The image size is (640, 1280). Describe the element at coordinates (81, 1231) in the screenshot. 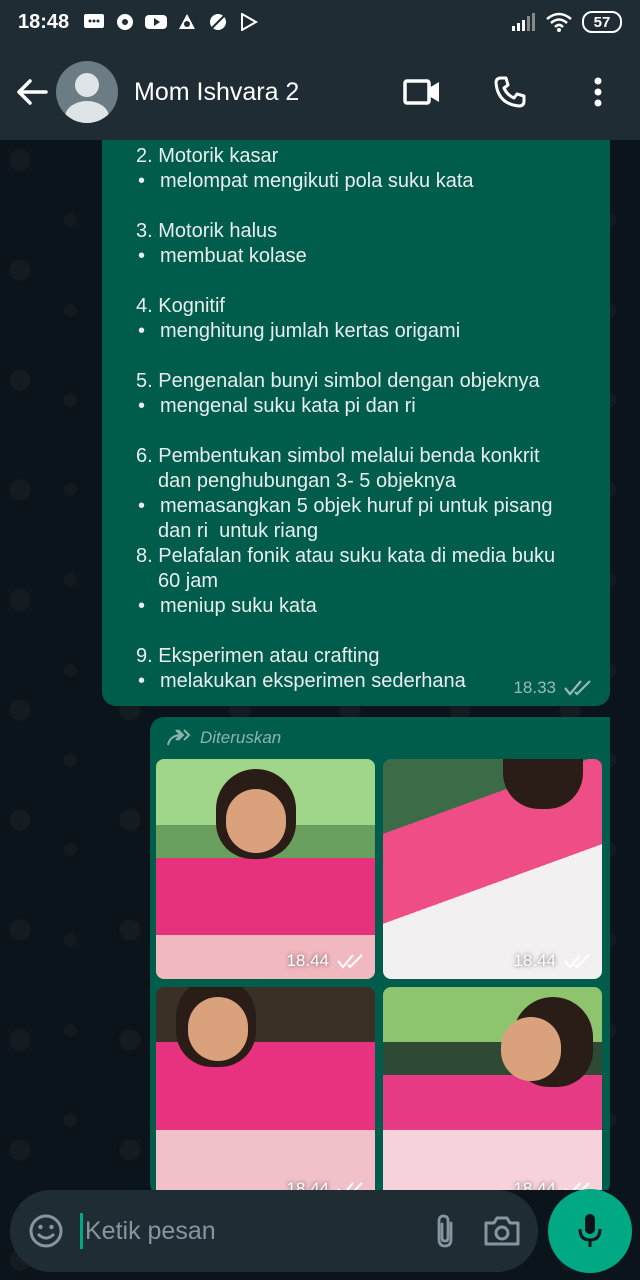

I see `text-caret` at that location.